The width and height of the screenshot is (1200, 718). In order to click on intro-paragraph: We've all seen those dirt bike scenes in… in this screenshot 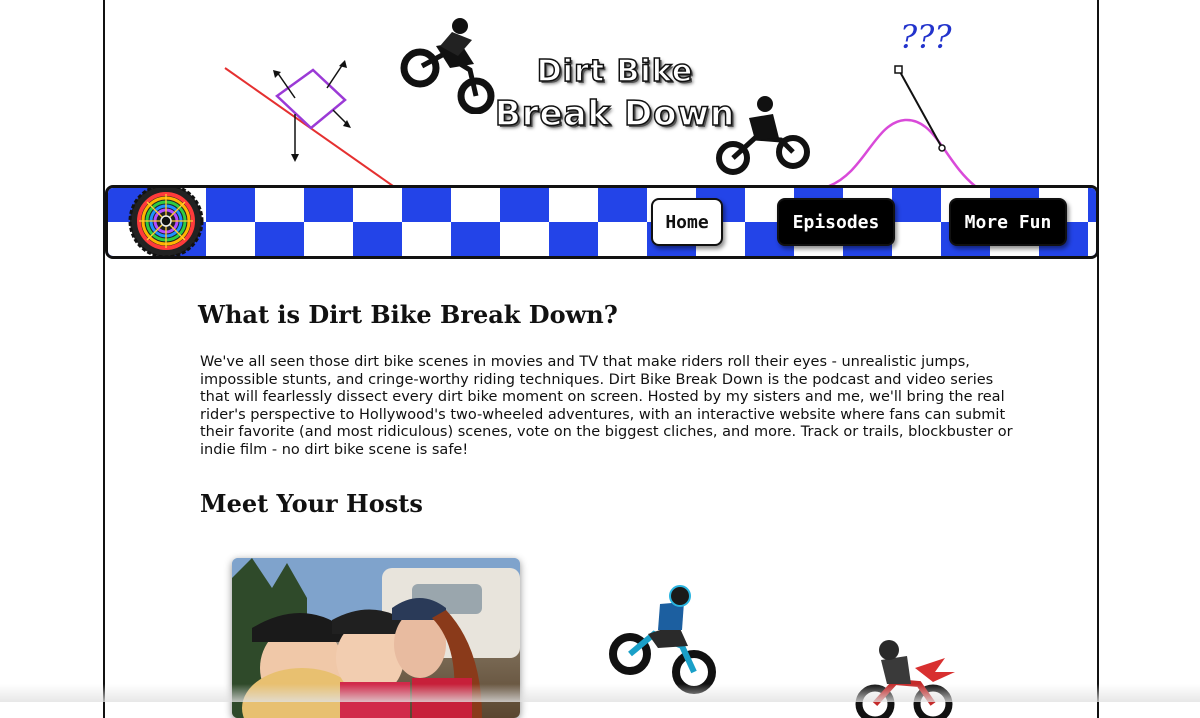, I will do `click(606, 406)`.